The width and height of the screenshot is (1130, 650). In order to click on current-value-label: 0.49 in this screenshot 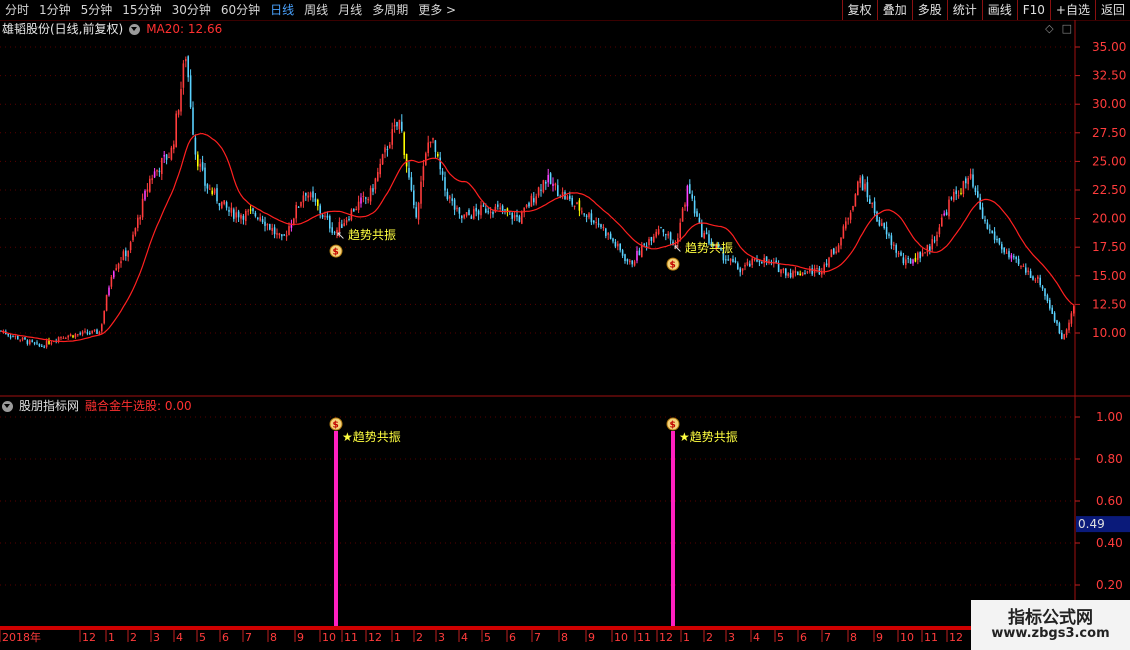, I will do `click(1091, 524)`.